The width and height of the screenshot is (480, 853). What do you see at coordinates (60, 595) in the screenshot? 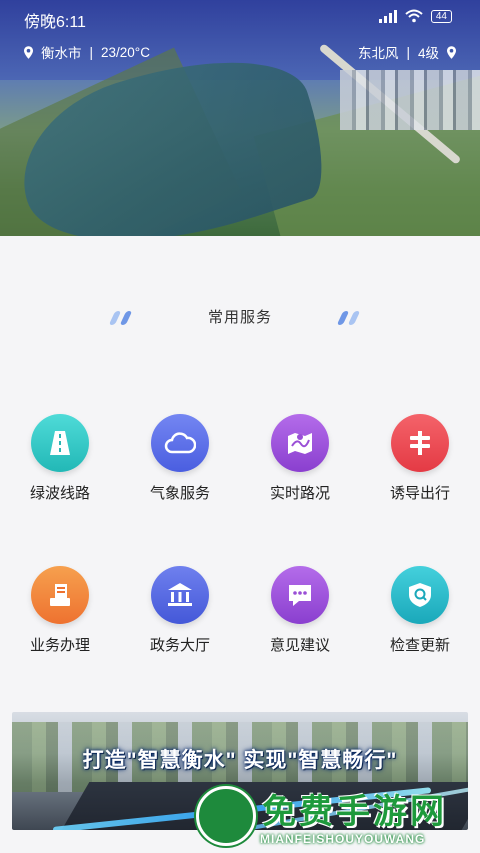
I see `document-stack-icon` at bounding box center [60, 595].